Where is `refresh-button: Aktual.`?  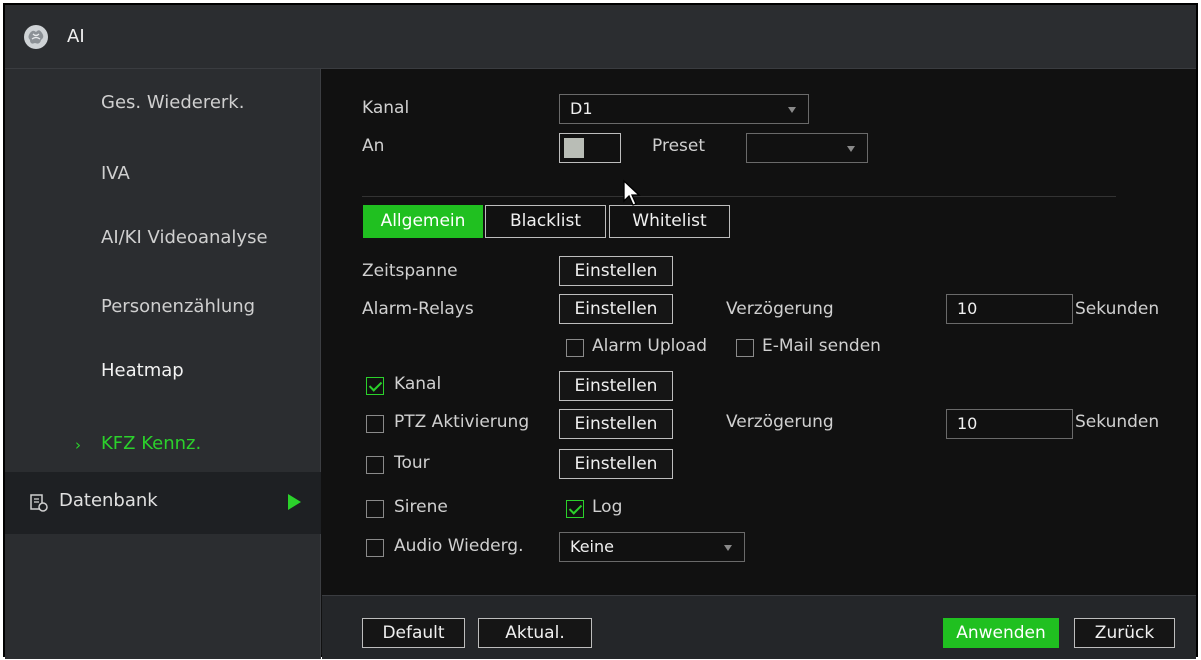 refresh-button: Aktual. is located at coordinates (535, 633).